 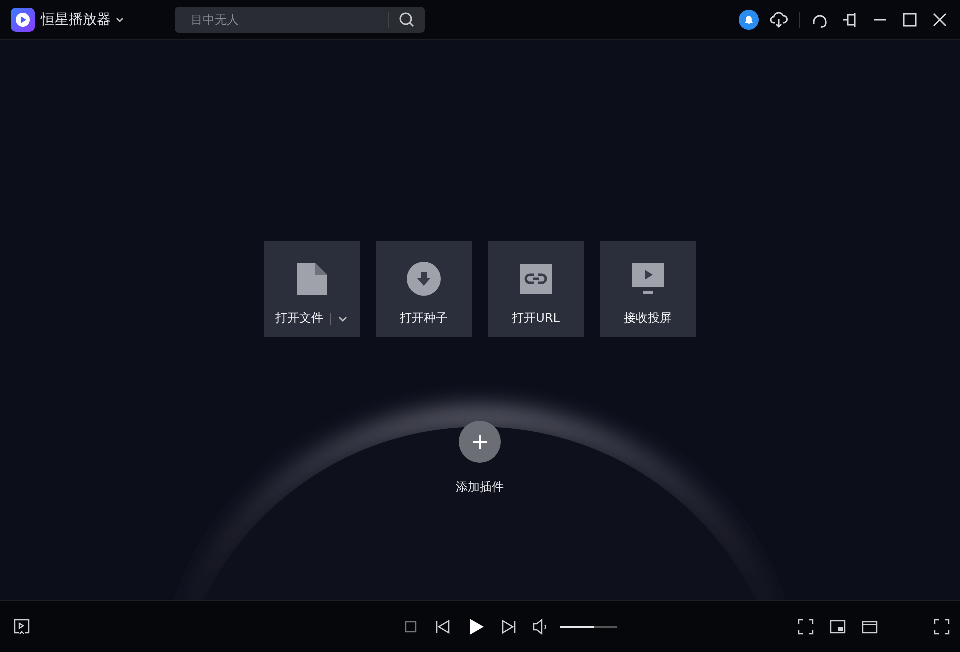 I want to click on torrent-tile-button: 打开种子, so click(x=424, y=289).